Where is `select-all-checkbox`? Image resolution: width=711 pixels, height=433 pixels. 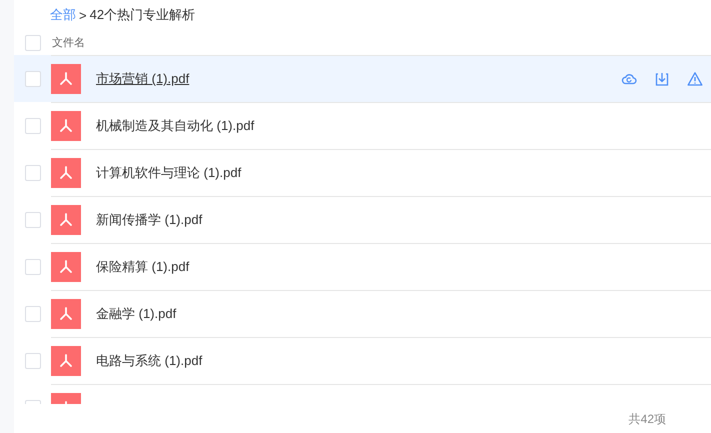 select-all-checkbox is located at coordinates (33, 42).